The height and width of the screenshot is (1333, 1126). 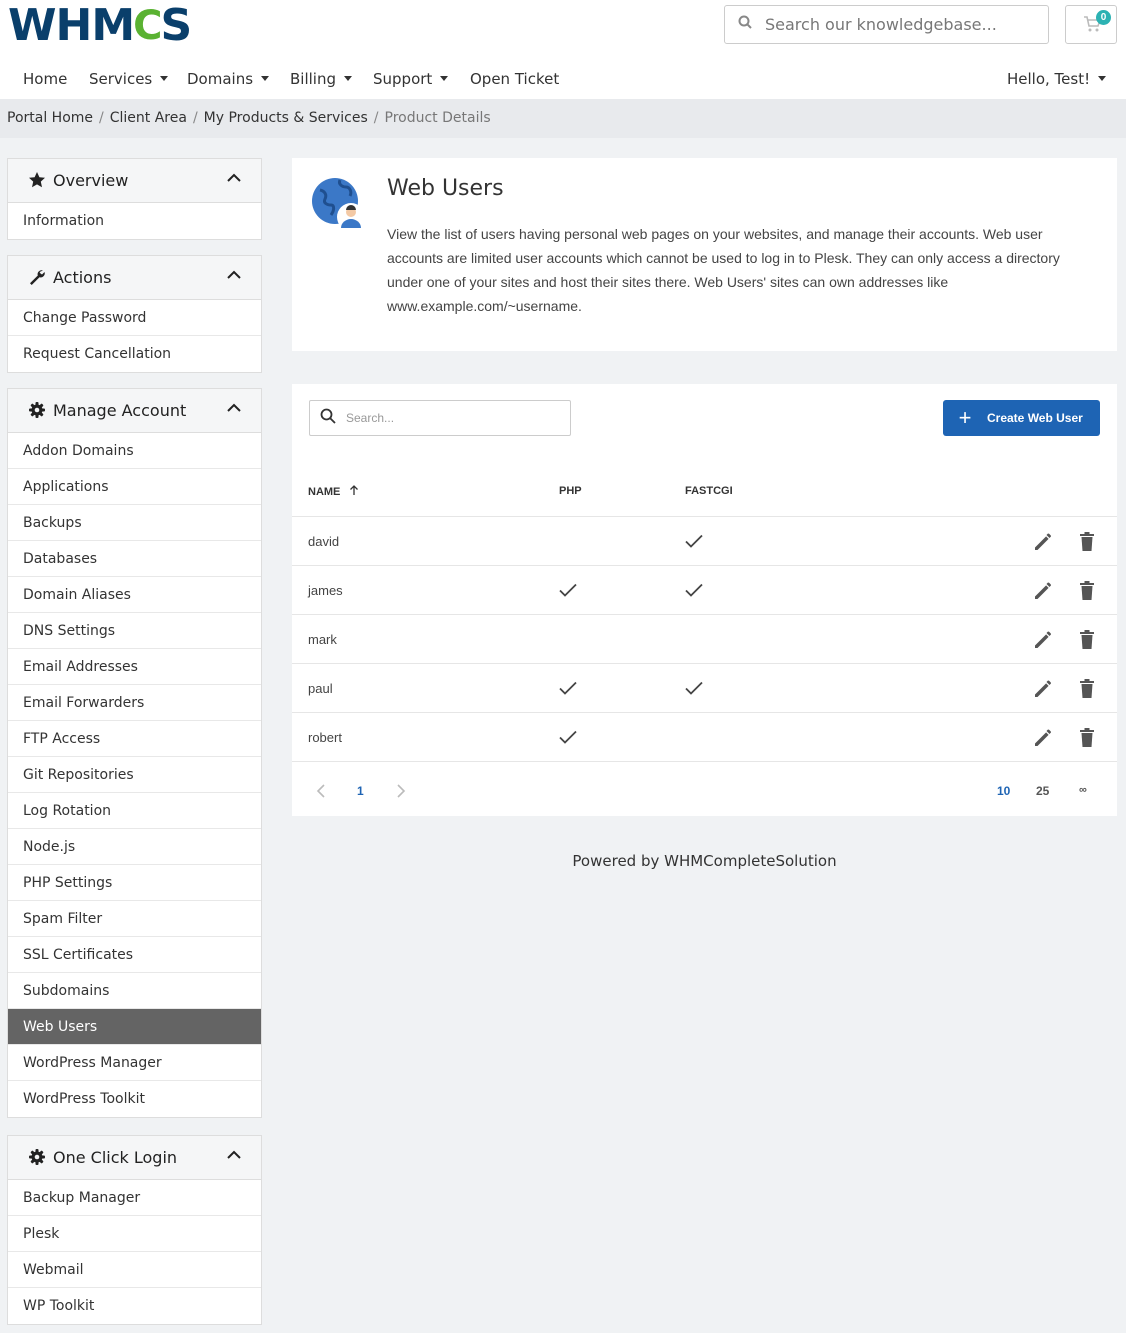 I want to click on sidebar-item-web-users: Web Users, so click(x=134, y=1027).